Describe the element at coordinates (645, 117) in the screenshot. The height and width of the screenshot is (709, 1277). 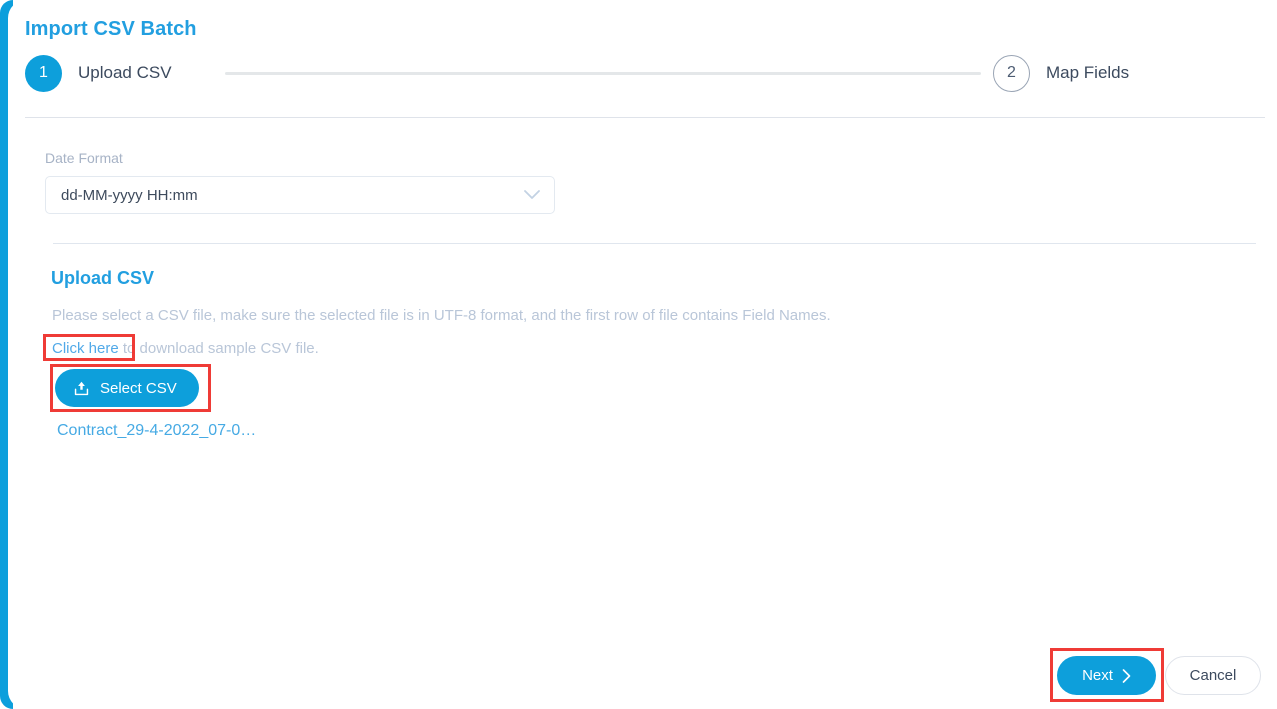
I see `header-divider` at that location.